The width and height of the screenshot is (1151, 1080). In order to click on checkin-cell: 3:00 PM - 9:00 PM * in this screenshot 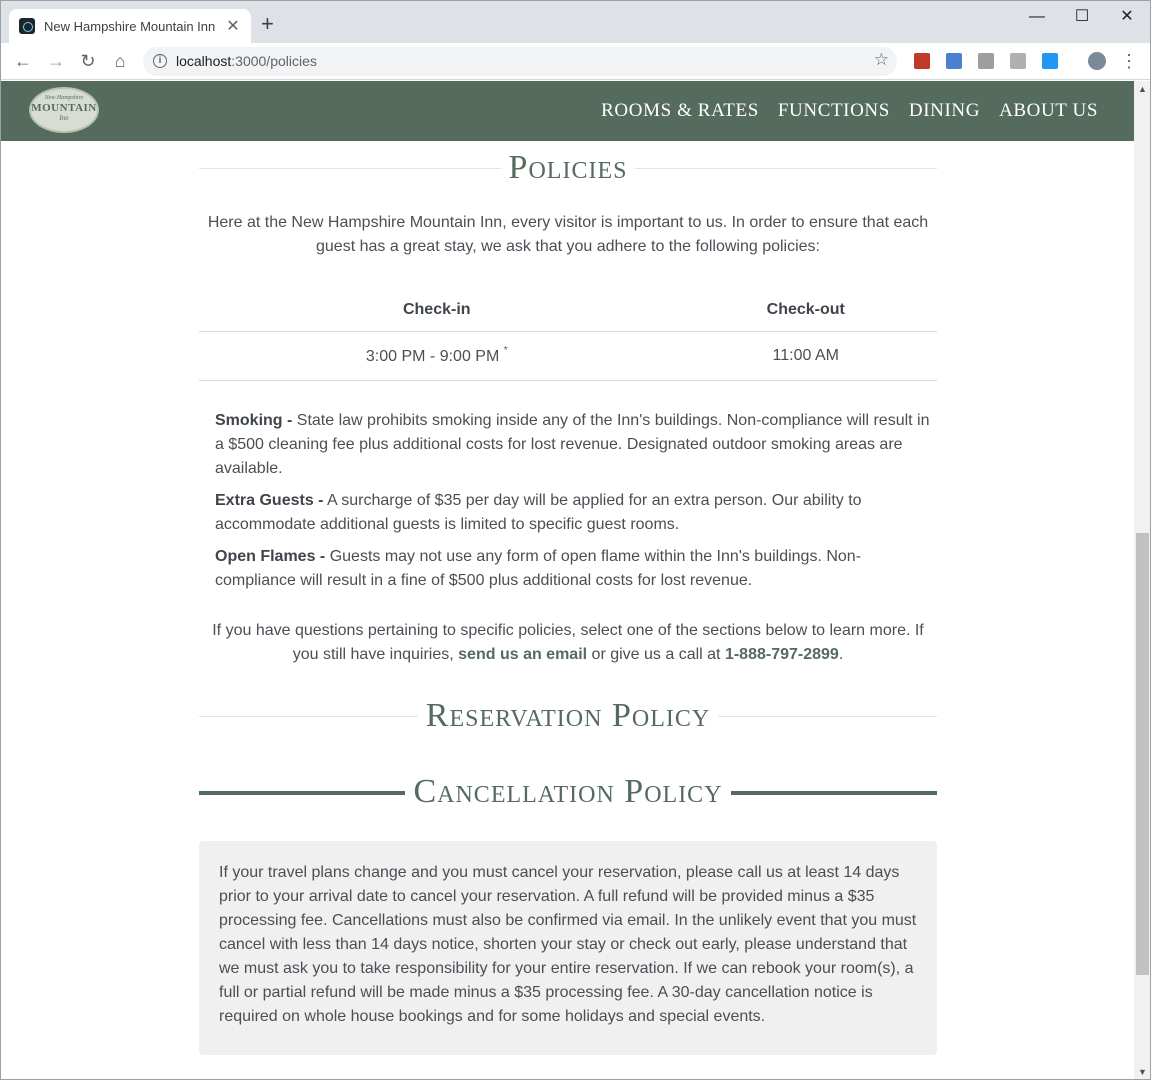, I will do `click(437, 356)`.